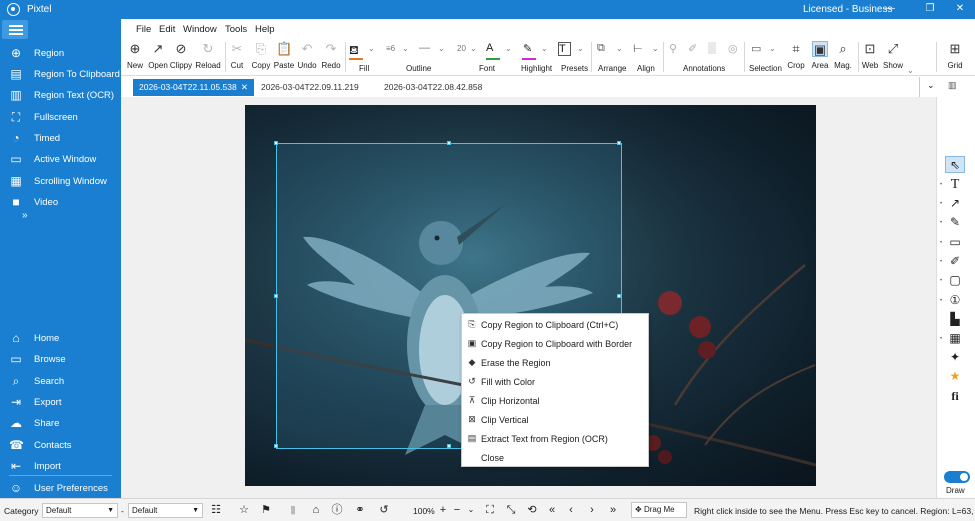  Describe the element at coordinates (955, 164) in the screenshot. I see `pointer-tool-icon: ⇖` at that location.